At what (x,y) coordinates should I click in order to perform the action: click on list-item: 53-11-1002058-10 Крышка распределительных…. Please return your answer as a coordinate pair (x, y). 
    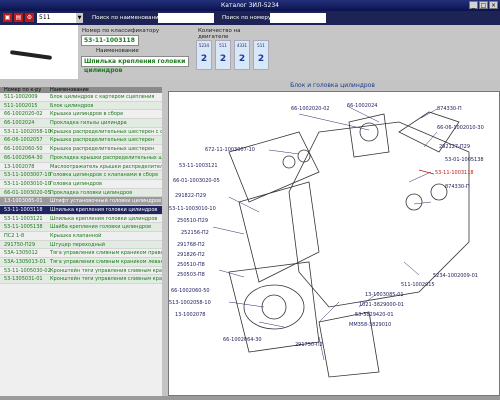
    Looking at the image, I should click on (81, 132).